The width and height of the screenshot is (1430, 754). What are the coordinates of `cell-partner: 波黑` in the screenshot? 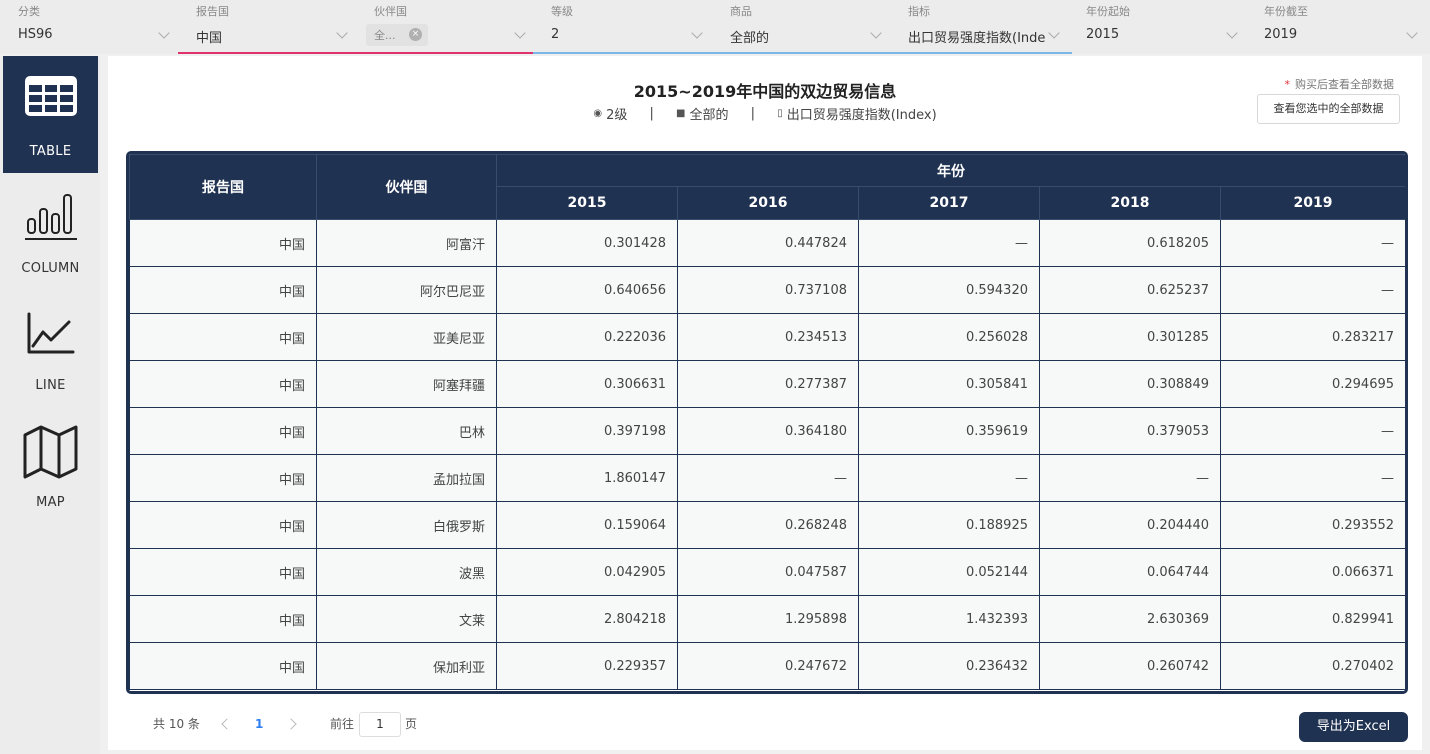 It's located at (406, 572).